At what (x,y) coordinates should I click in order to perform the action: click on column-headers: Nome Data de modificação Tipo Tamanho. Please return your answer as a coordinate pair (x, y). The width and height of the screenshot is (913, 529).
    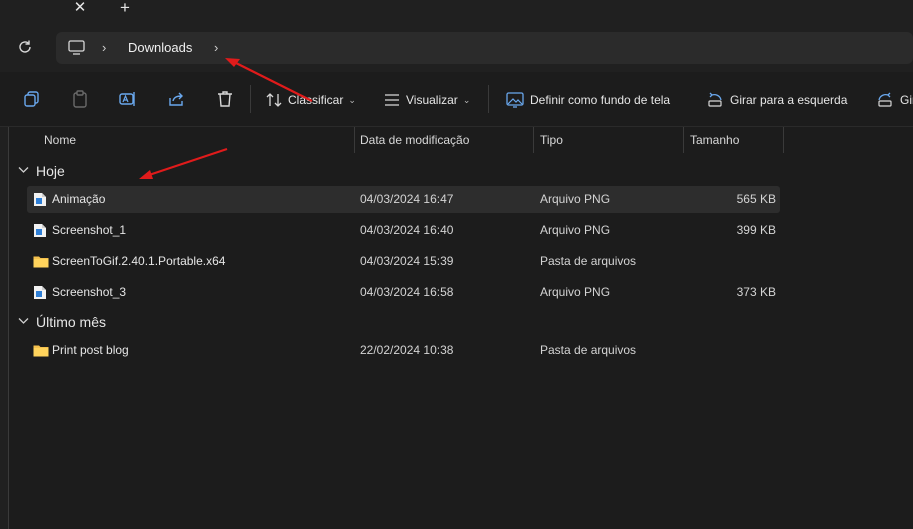
    Looking at the image, I should click on (461, 140).